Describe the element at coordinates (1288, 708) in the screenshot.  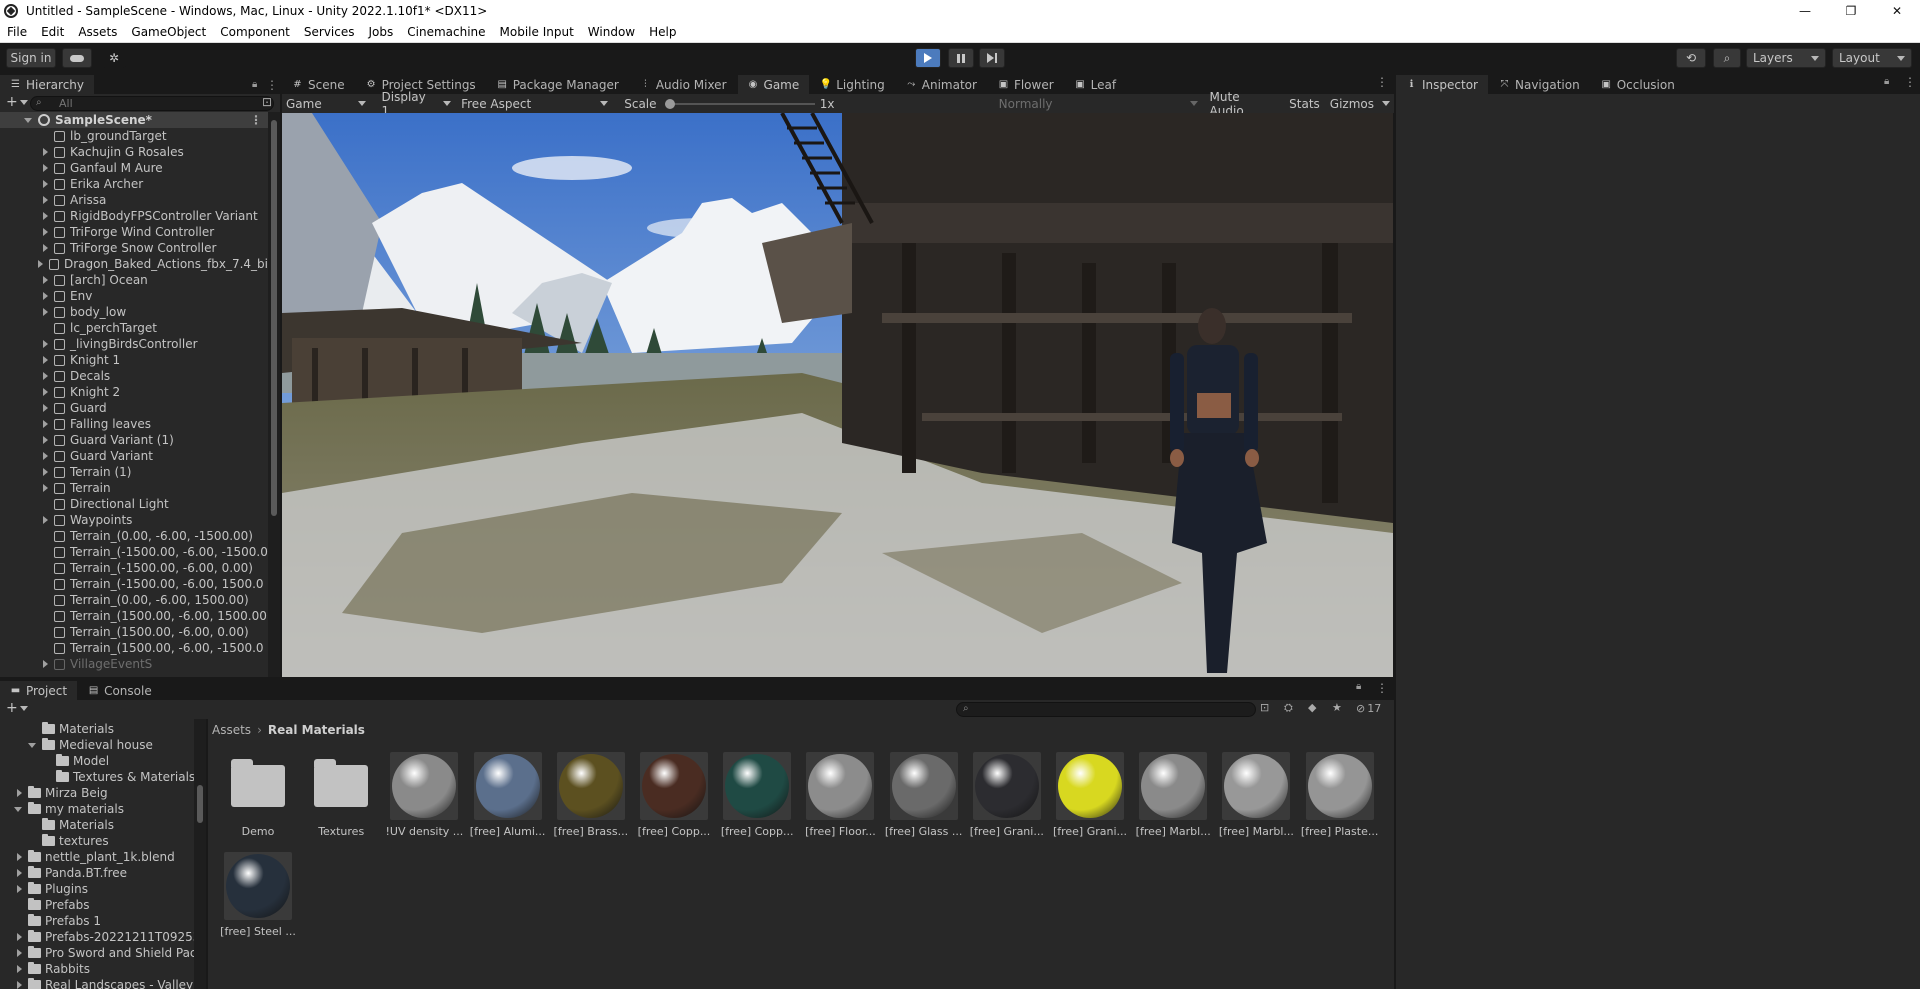
I see `filter-type-icon: ⛭` at that location.